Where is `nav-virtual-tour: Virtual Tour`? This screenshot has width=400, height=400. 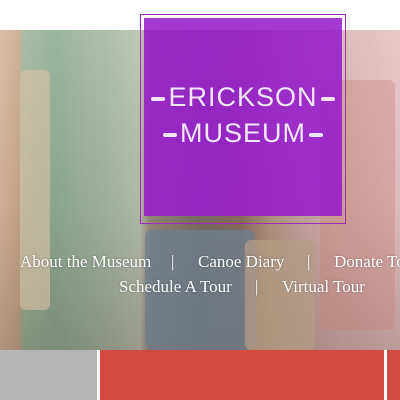
nav-virtual-tour: Virtual Tour is located at coordinates (323, 287).